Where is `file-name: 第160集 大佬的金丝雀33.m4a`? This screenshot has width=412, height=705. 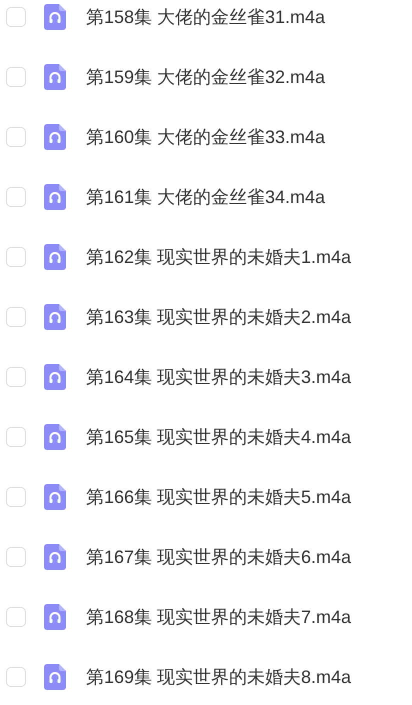
file-name: 第160集 大佬的金丝雀33.m4a is located at coordinates (206, 137).